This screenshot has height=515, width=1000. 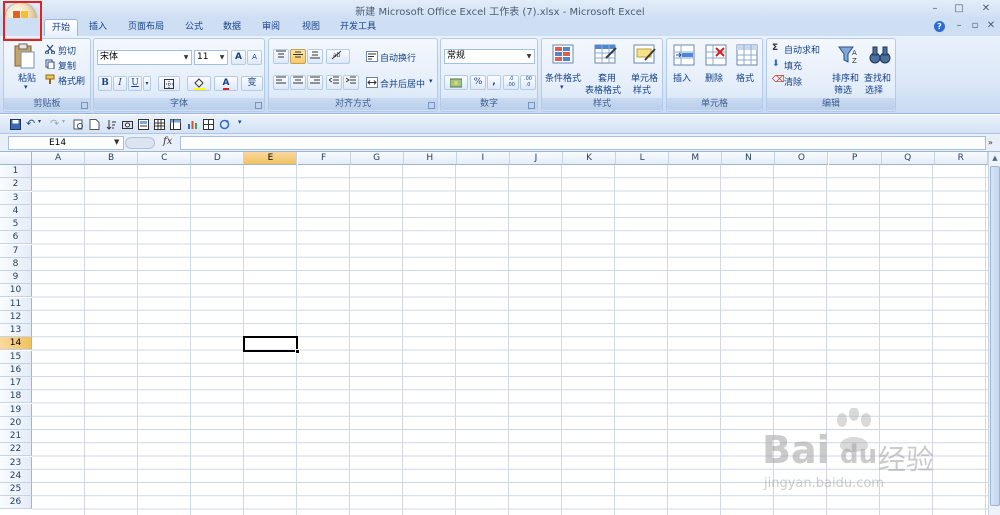 What do you see at coordinates (147, 83) in the screenshot?
I see `underline-dropdown-icon: ▾` at bounding box center [147, 83].